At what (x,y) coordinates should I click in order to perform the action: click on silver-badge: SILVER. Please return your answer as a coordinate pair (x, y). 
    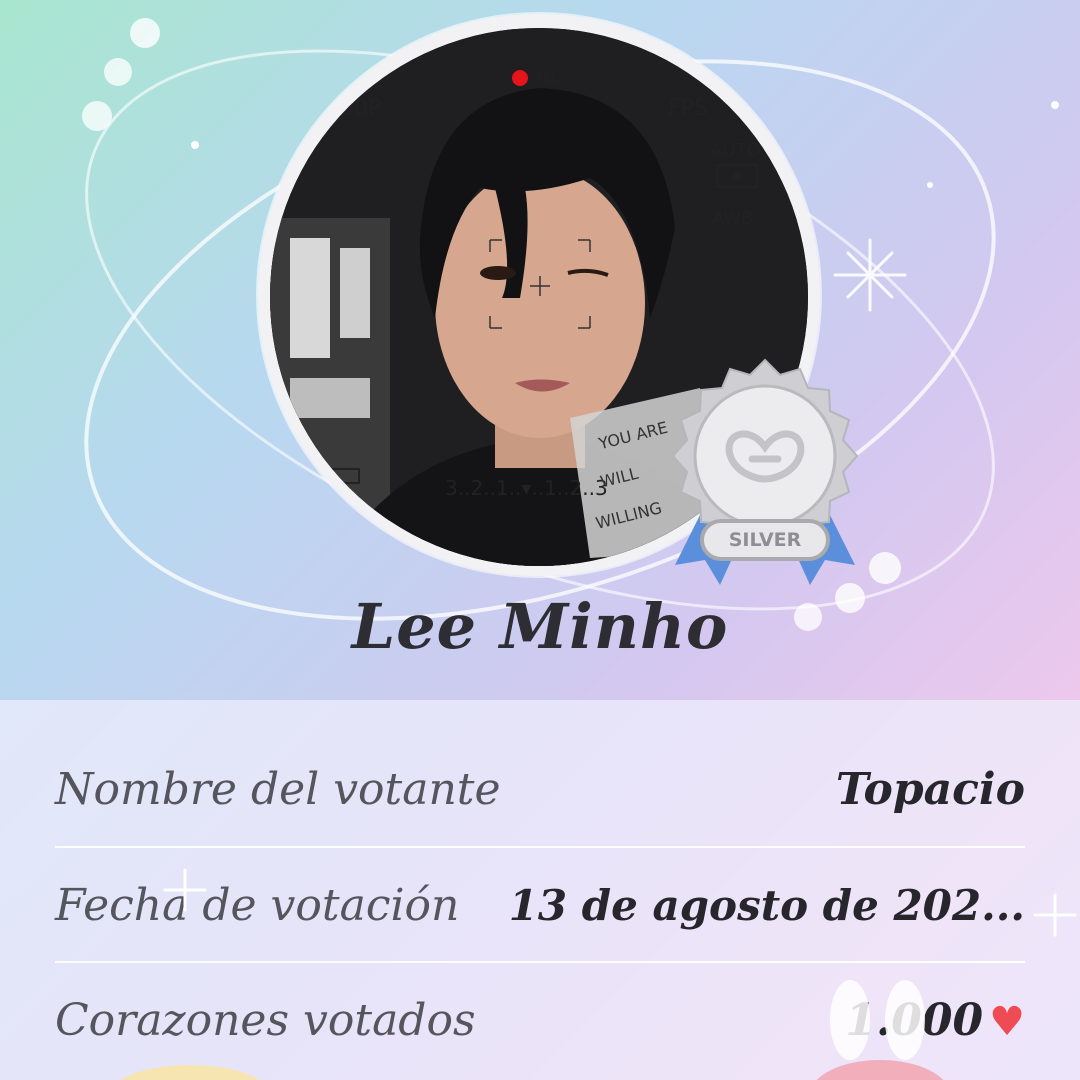
    Looking at the image, I should click on (765, 472).